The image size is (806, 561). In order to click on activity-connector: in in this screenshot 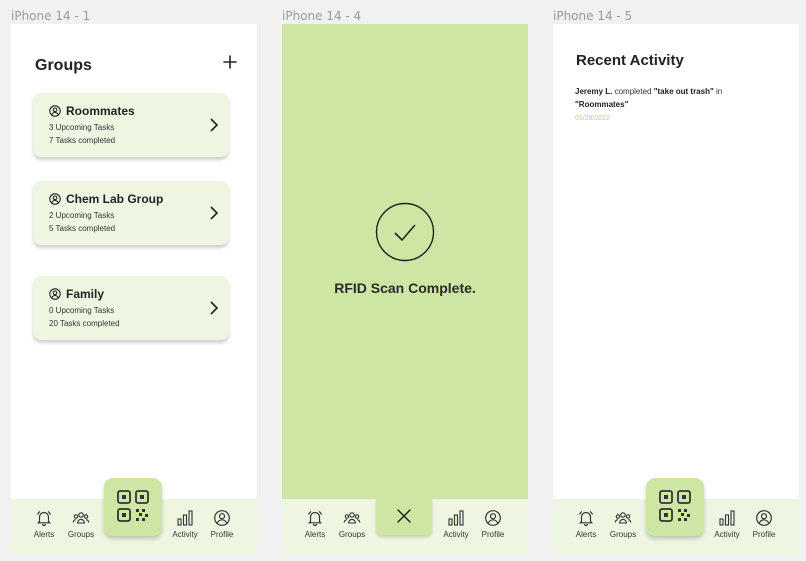, I will do `click(718, 91)`.